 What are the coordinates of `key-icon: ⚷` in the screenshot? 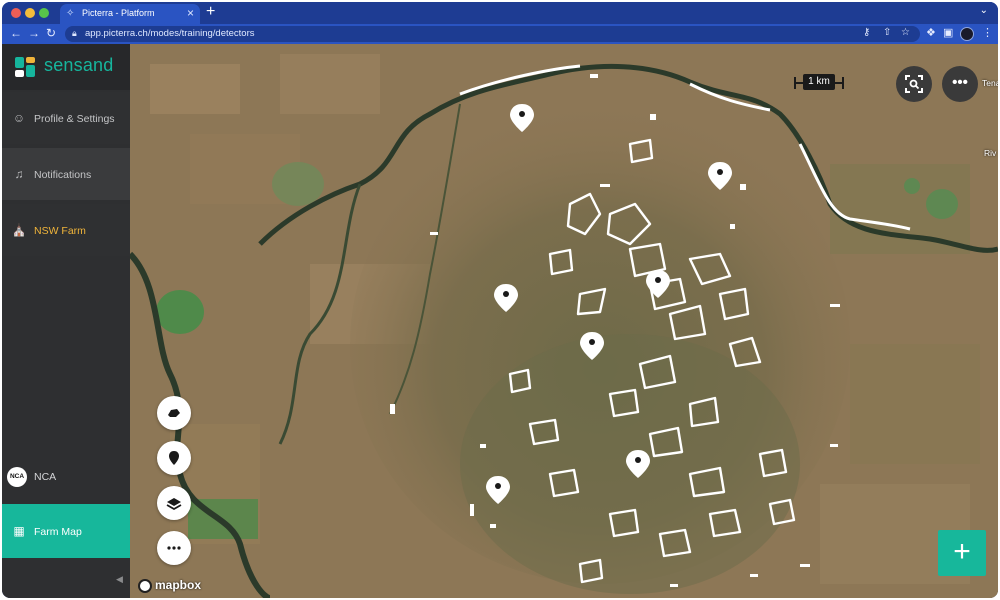 It's located at (866, 32).